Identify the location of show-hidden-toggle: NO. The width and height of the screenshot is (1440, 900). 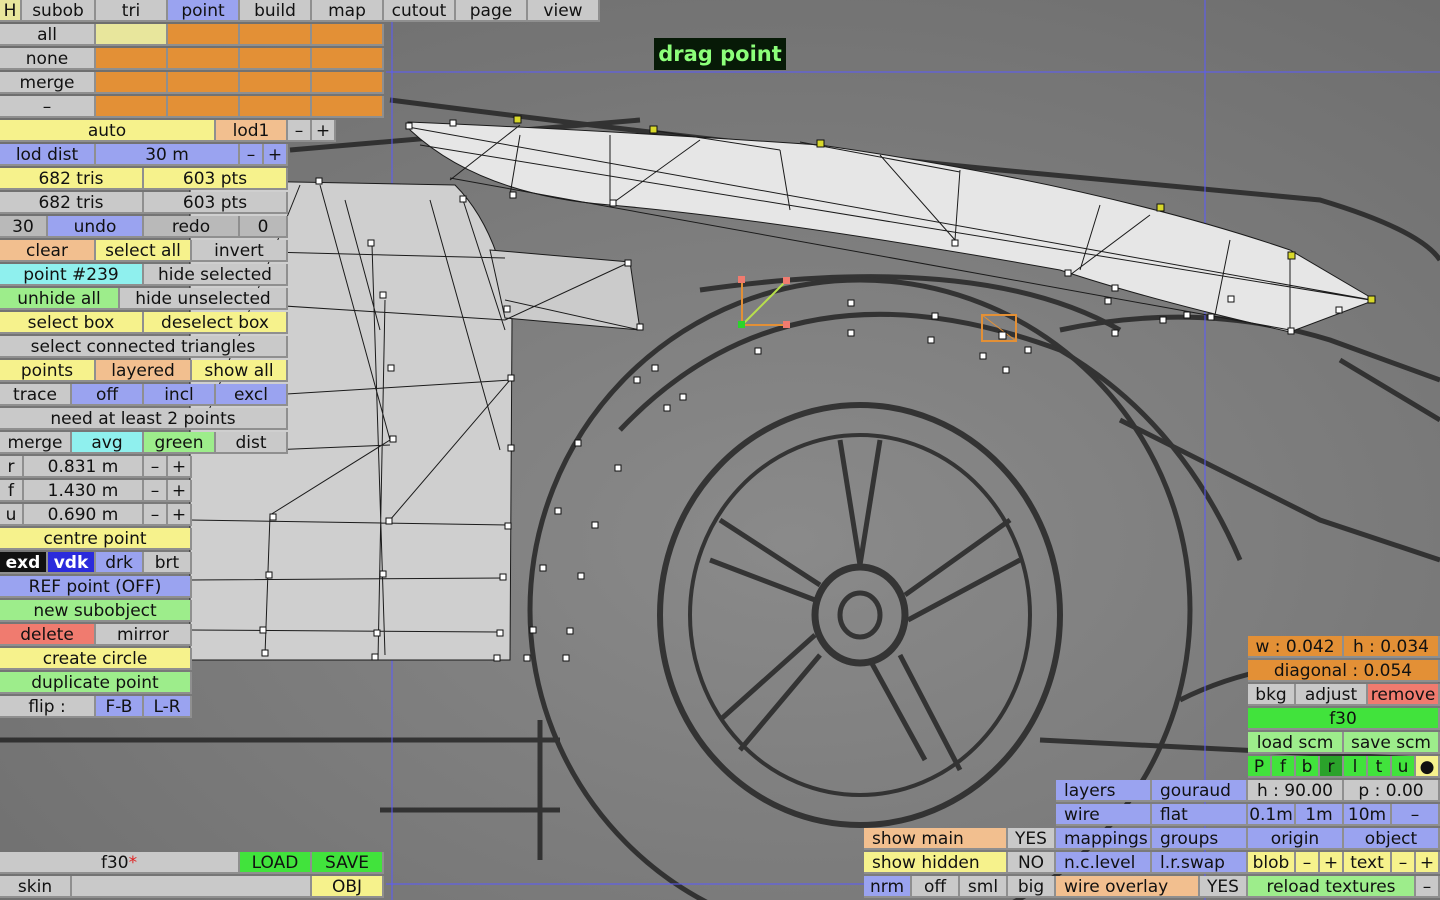
(1032, 863).